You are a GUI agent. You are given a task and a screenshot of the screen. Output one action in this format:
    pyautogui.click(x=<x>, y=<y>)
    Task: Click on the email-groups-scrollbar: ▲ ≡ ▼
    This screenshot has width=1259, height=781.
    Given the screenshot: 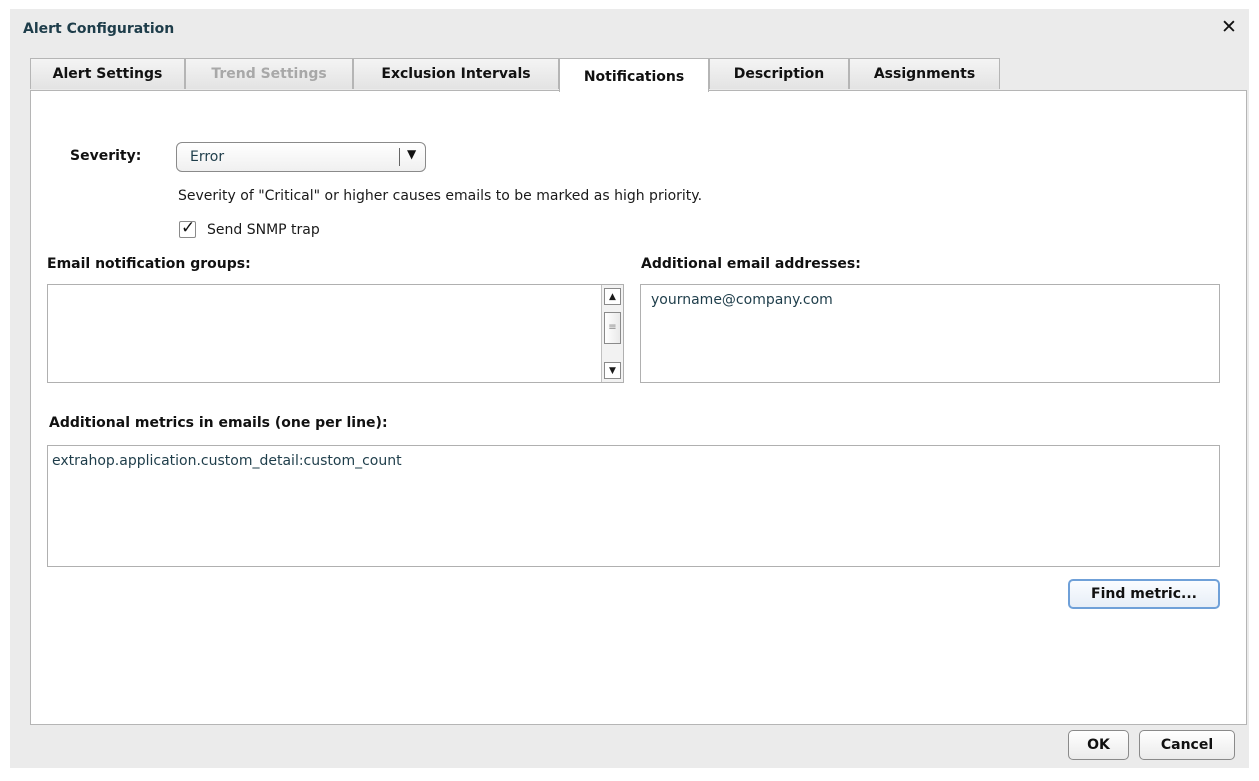 What is the action you would take?
    pyautogui.click(x=612, y=333)
    